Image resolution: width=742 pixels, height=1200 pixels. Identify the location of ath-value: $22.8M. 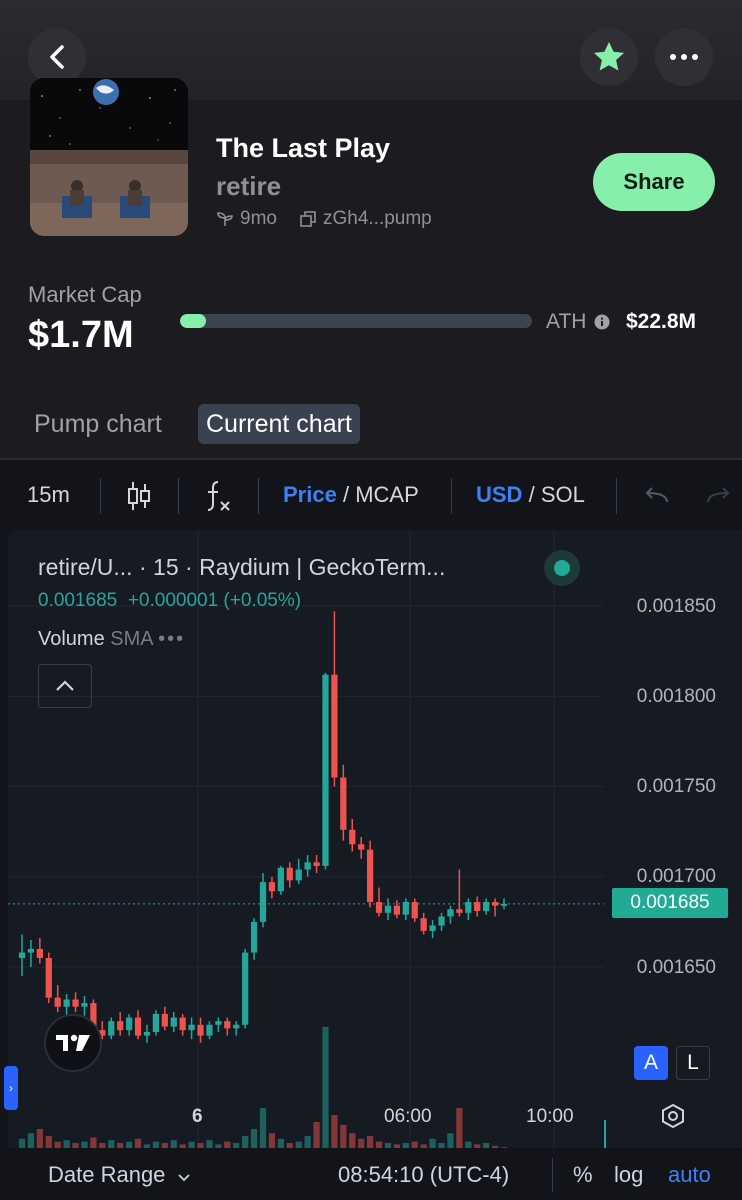
(661, 321).